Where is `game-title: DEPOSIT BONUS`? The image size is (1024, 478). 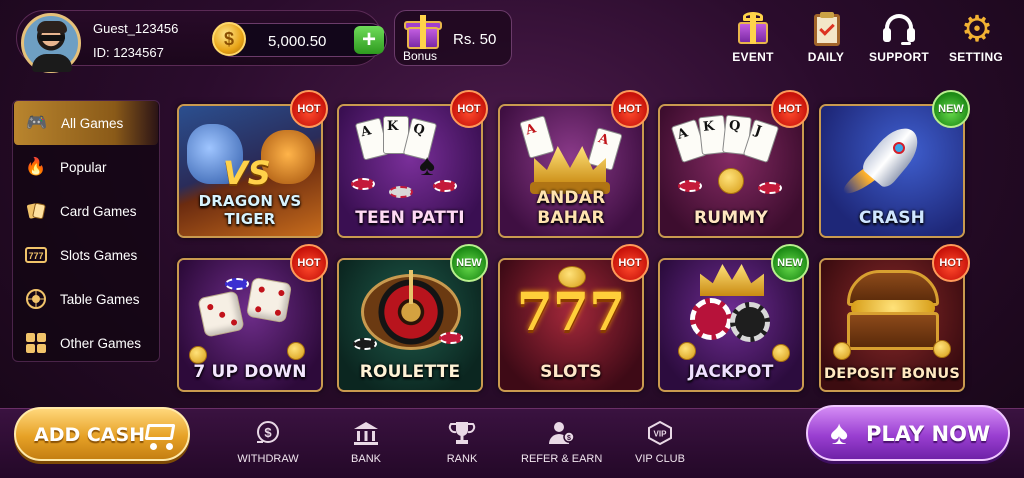
game-title: DEPOSIT BONUS is located at coordinates (891, 374).